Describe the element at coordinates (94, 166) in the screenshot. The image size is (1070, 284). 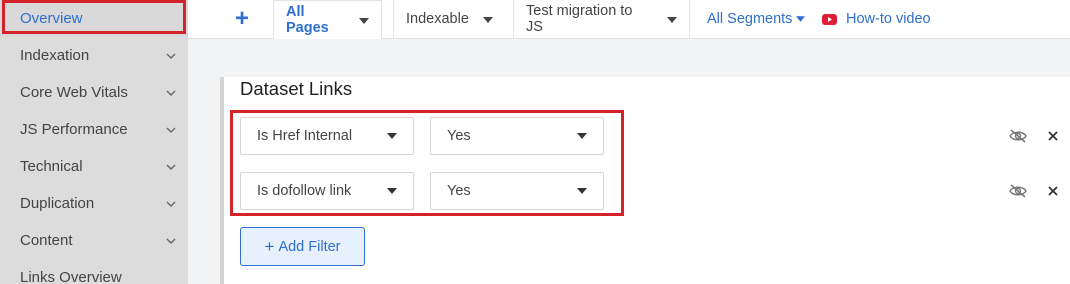
I see `sidebar-item-technical: Technical` at that location.